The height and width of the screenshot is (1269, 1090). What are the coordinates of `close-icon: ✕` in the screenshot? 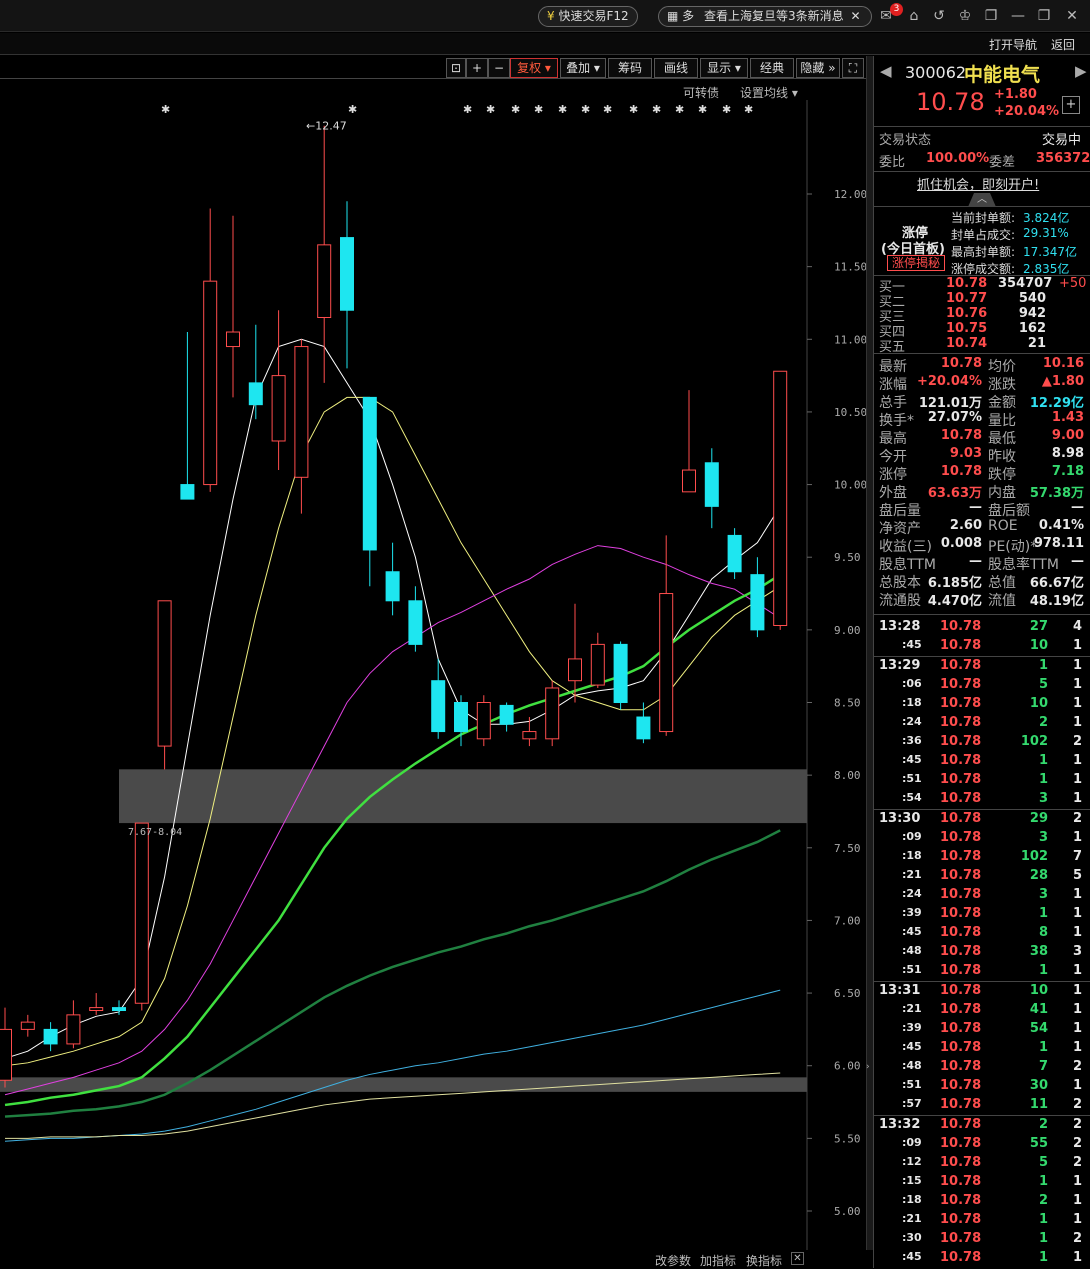 It's located at (855, 16).